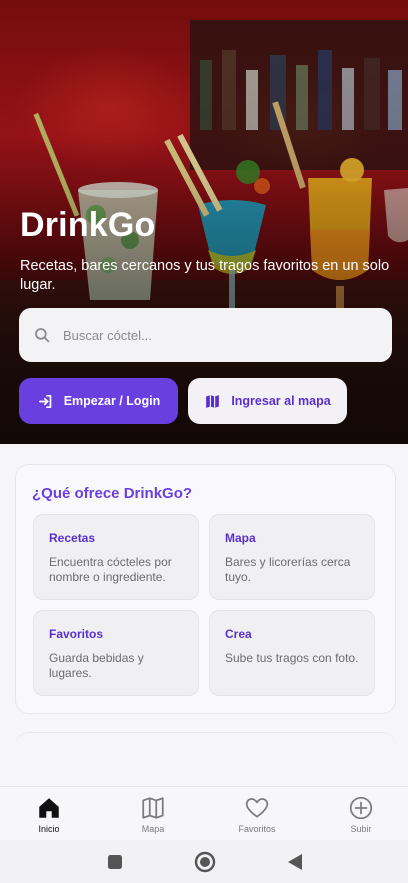 The height and width of the screenshot is (883, 408). Describe the element at coordinates (257, 829) in the screenshot. I see `tab-label: Favoritos` at that location.